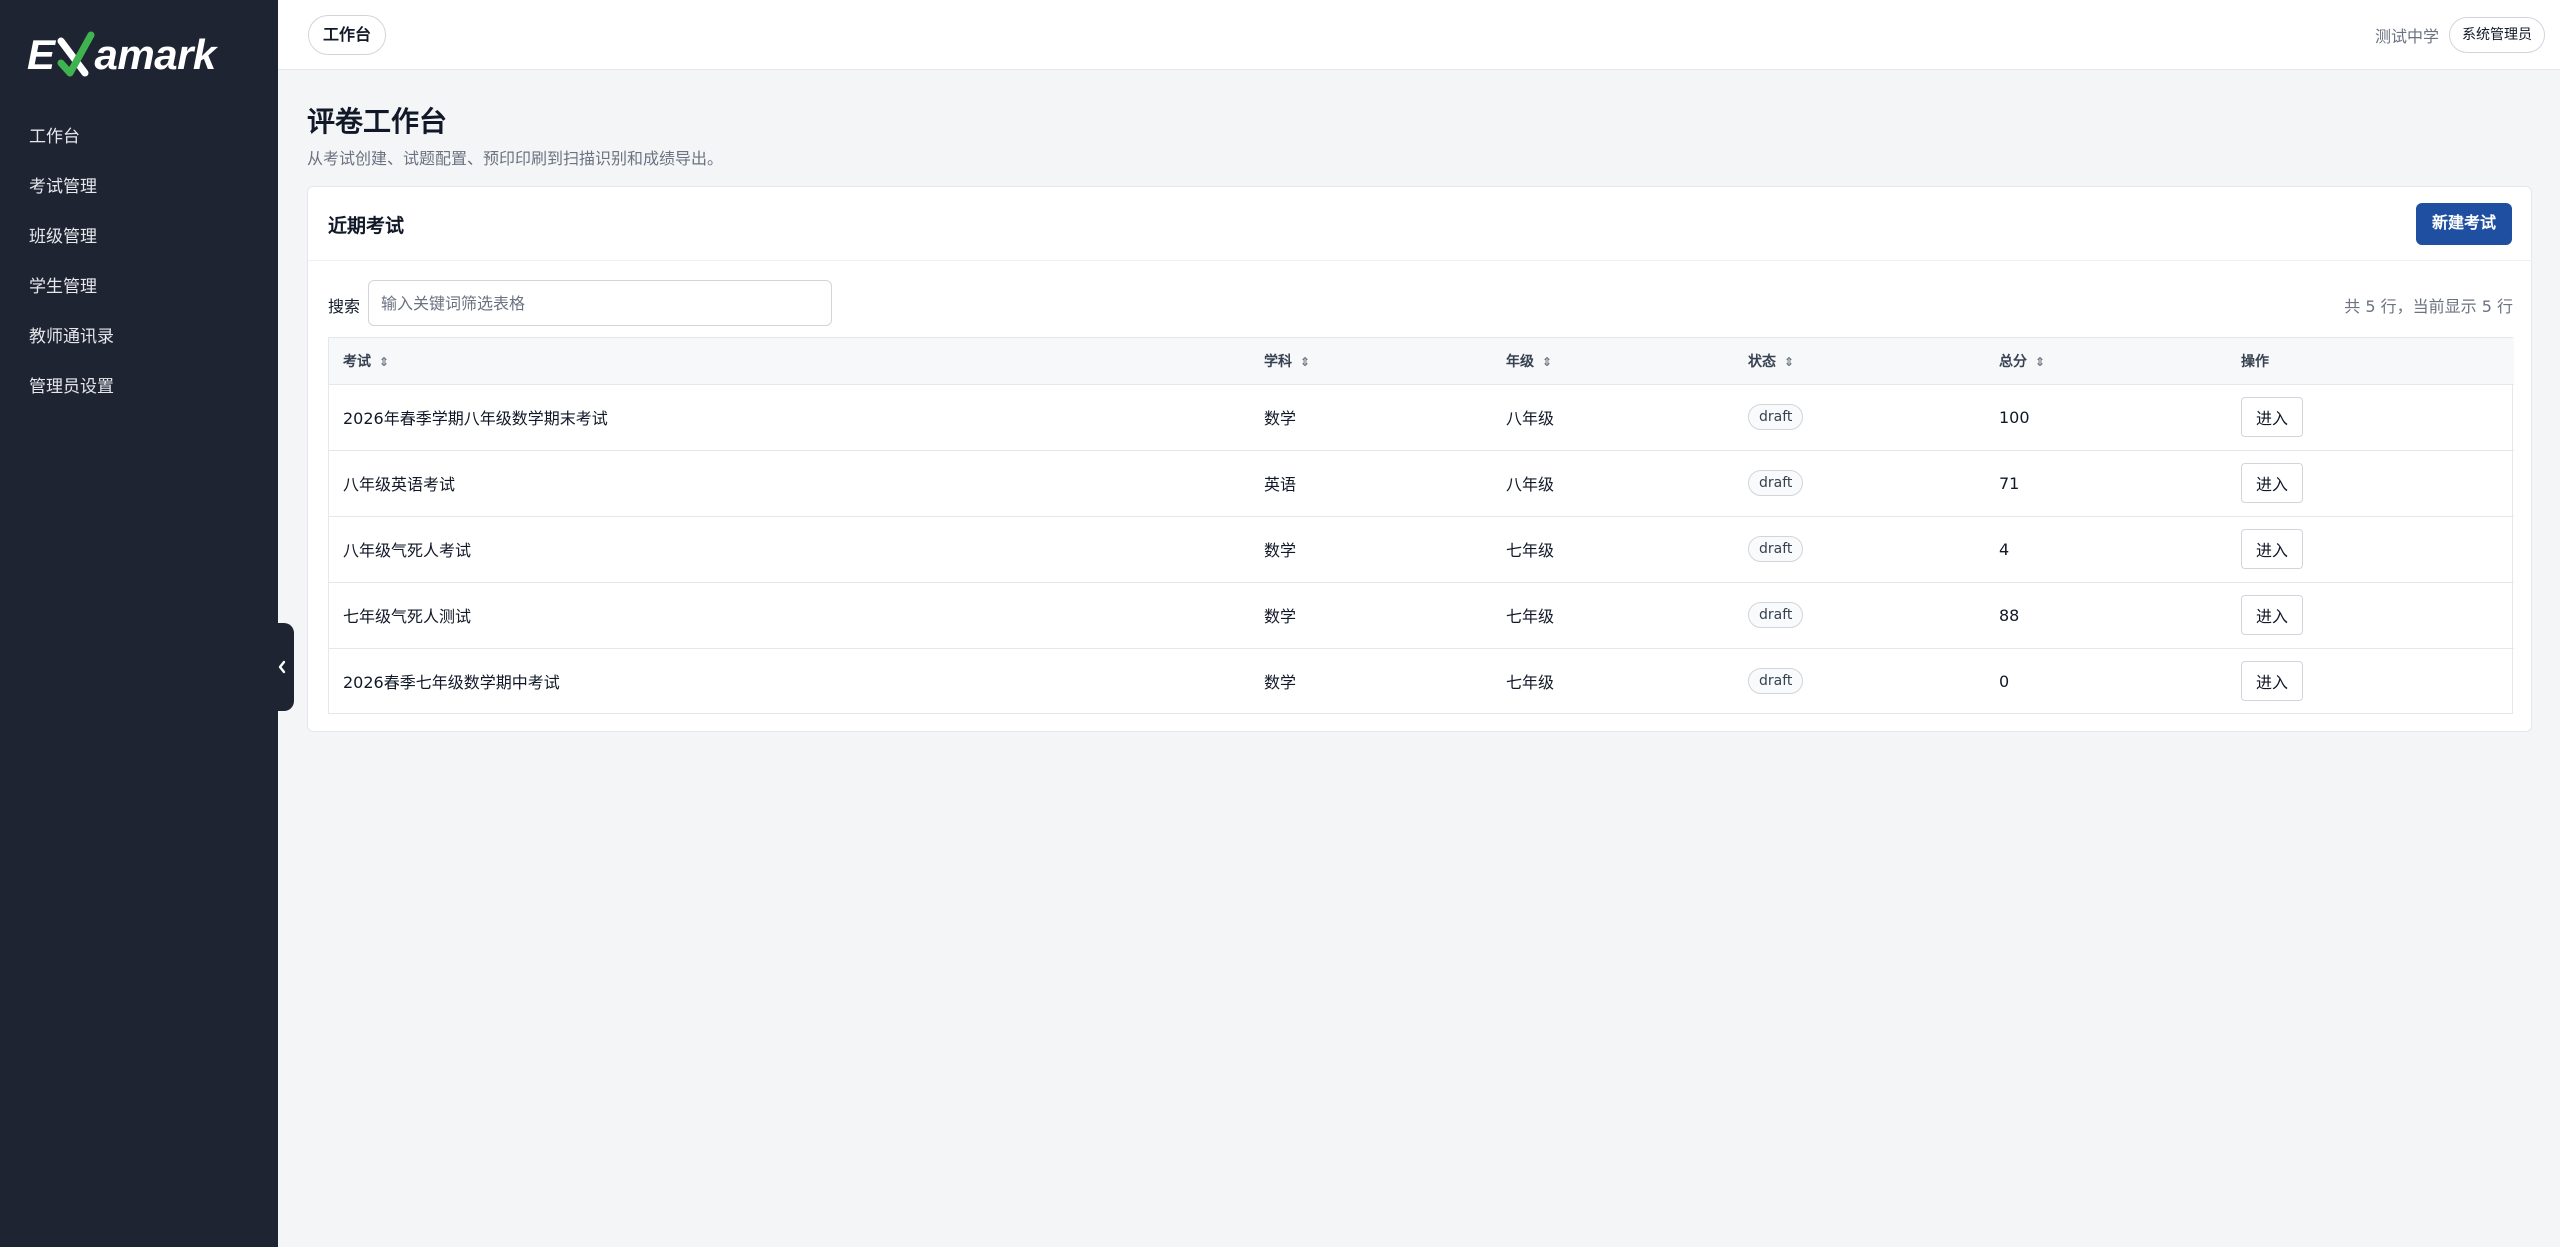  I want to click on card-title: 近期考试, so click(366, 226).